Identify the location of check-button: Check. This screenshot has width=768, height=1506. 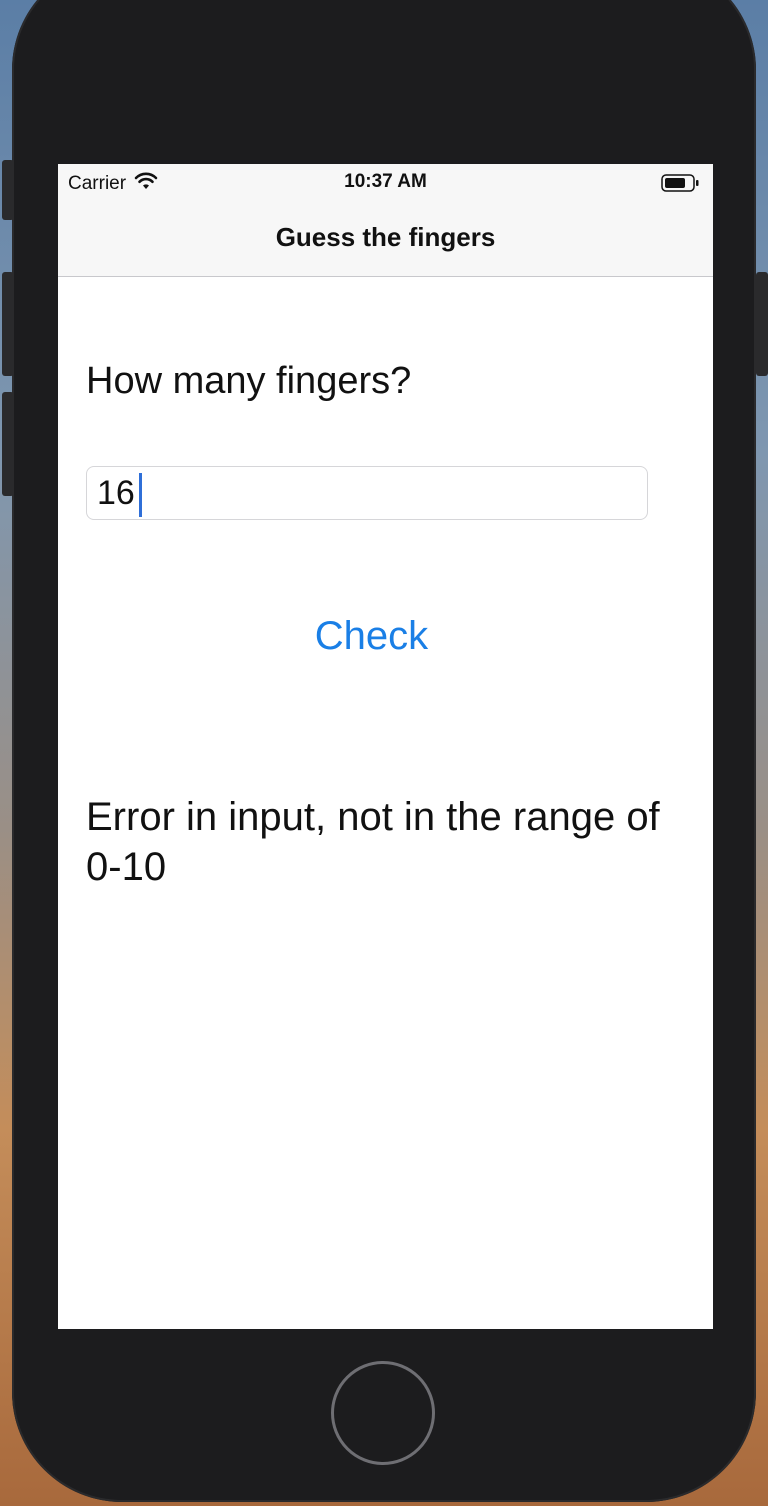
(371, 636).